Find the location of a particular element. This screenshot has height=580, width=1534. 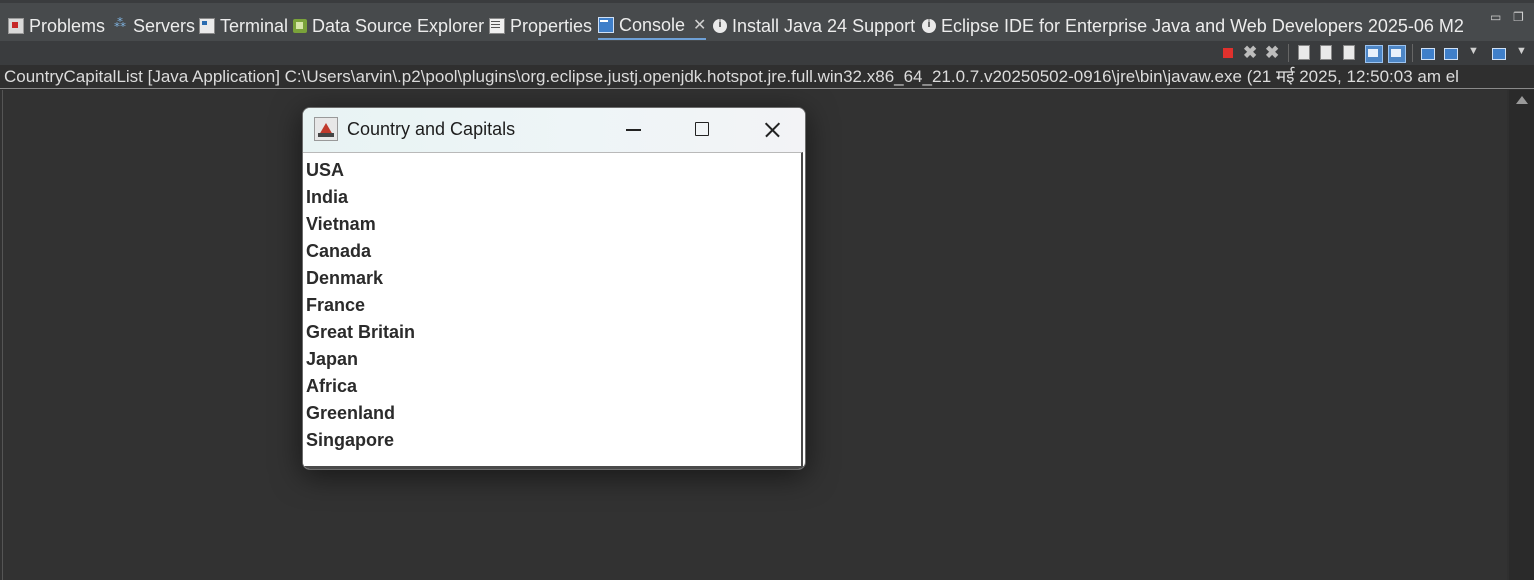

tab-data-source-explorer: Data Source Explorer is located at coordinates (388, 26).